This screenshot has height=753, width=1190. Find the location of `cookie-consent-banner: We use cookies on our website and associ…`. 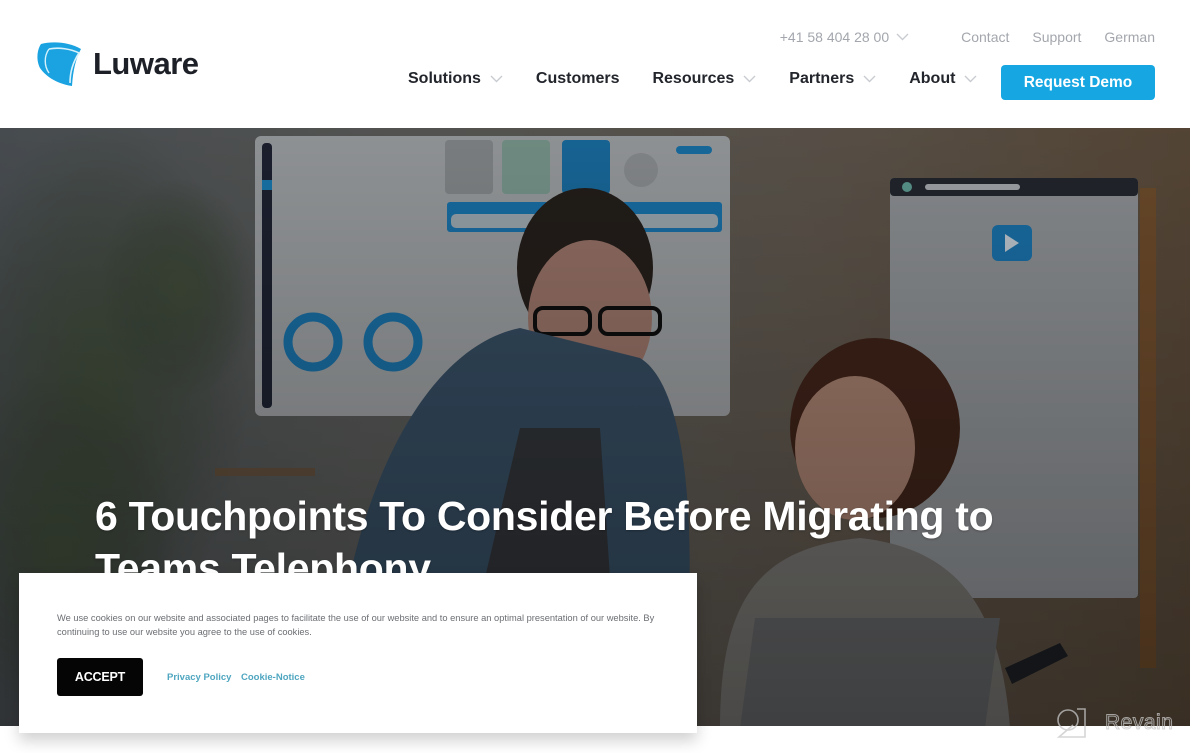

cookie-consent-banner: We use cookies on our website and associ… is located at coordinates (358, 653).